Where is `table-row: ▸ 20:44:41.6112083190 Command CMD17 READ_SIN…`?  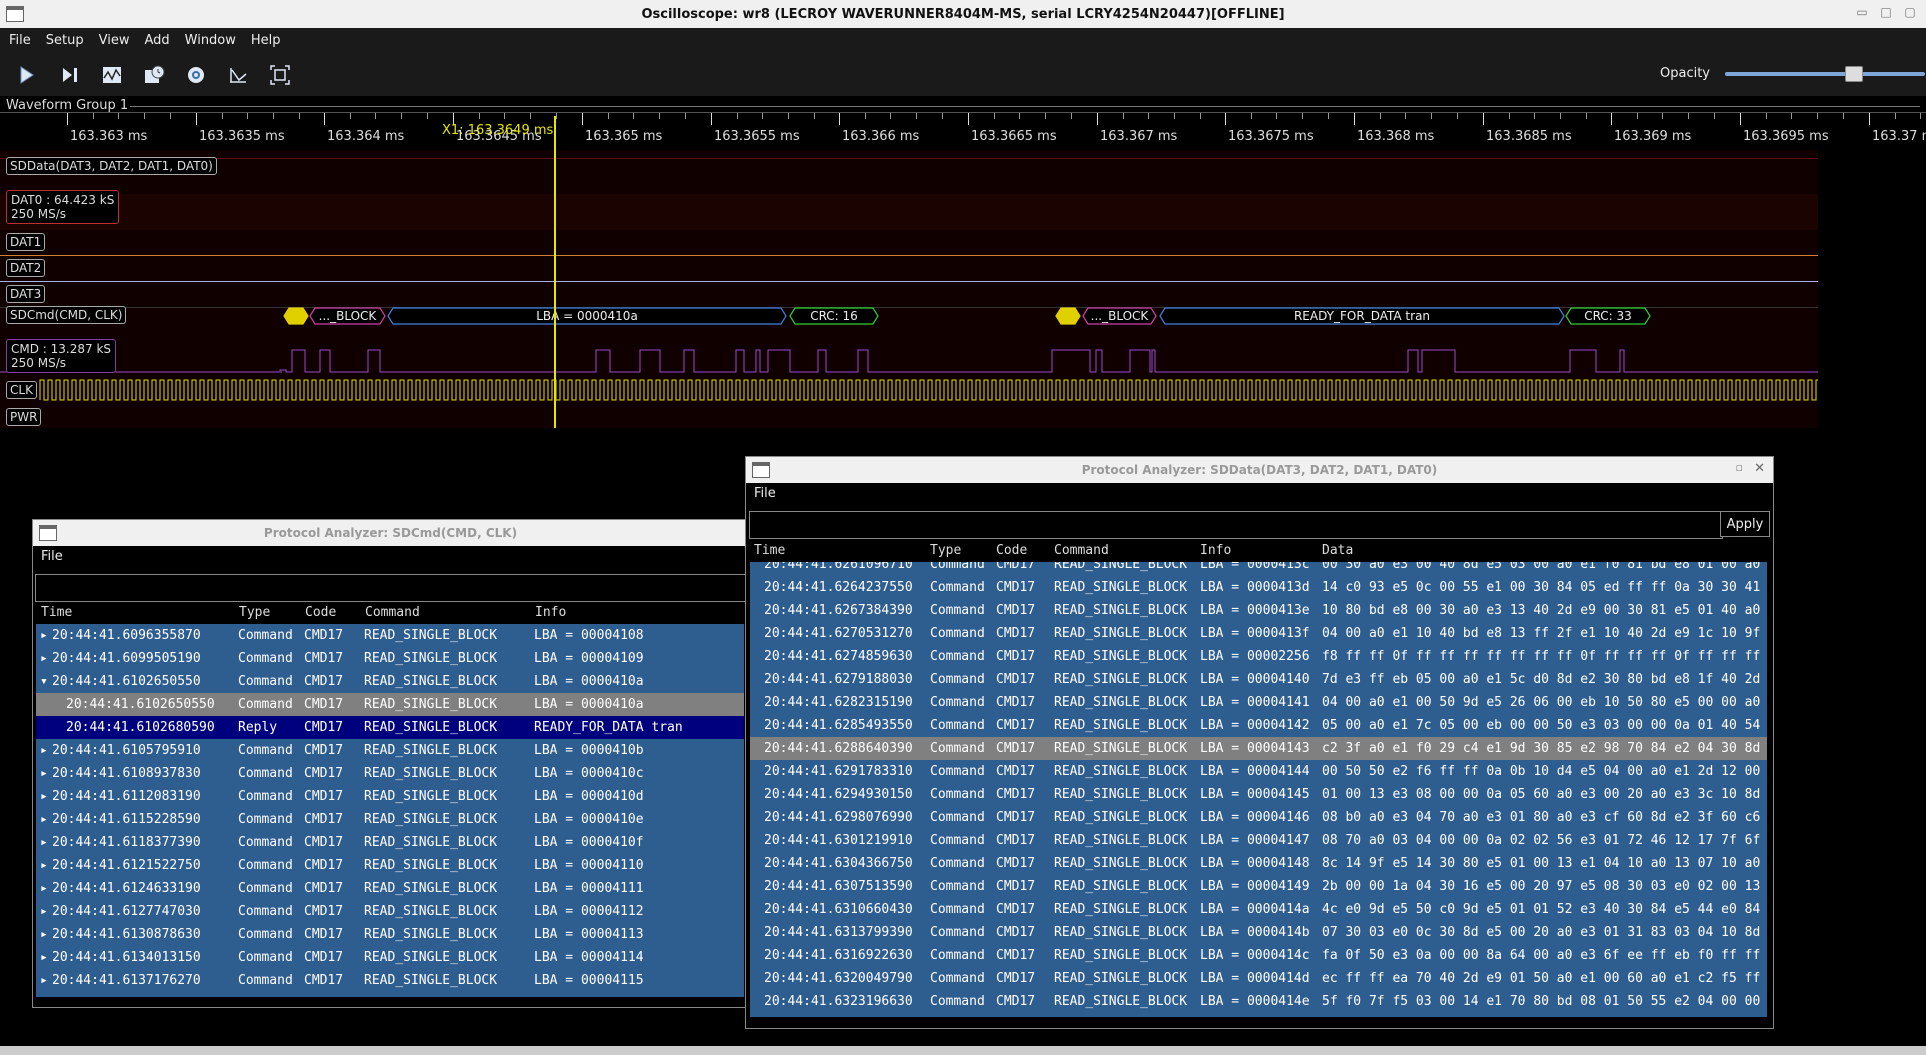 table-row: ▸ 20:44:41.6112083190 Command CMD17 READ_SIN… is located at coordinates (390, 796).